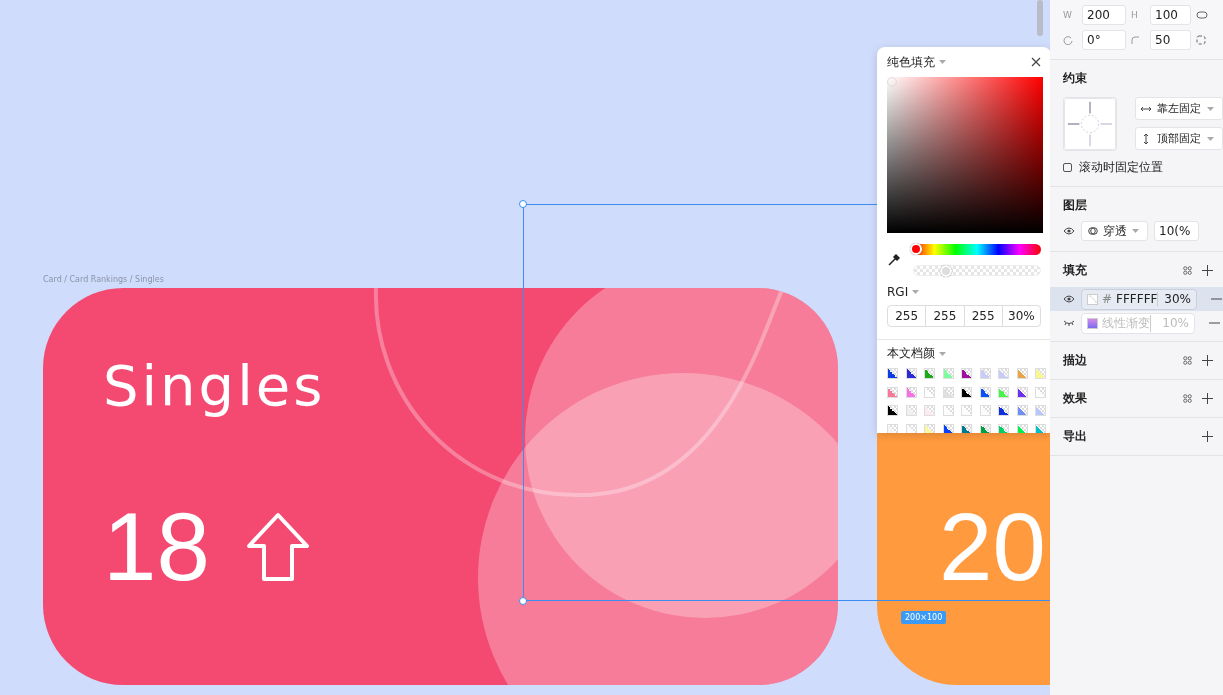 Image resolution: width=1223 pixels, height=695 pixels. What do you see at coordinates (1104, 15) in the screenshot?
I see `width-input: 200` at bounding box center [1104, 15].